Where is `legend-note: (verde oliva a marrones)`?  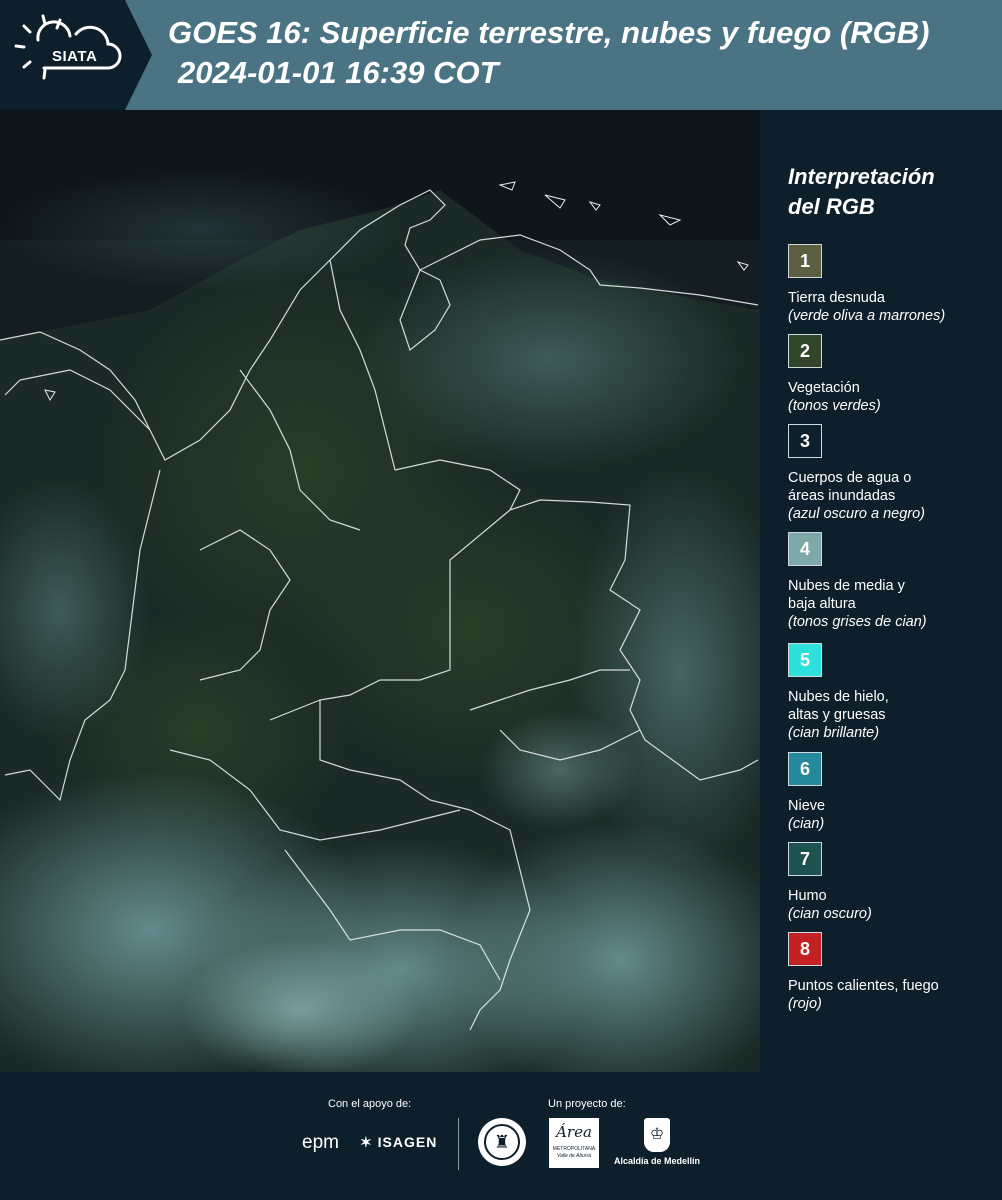
legend-note: (verde oliva a marrones) is located at coordinates (867, 316).